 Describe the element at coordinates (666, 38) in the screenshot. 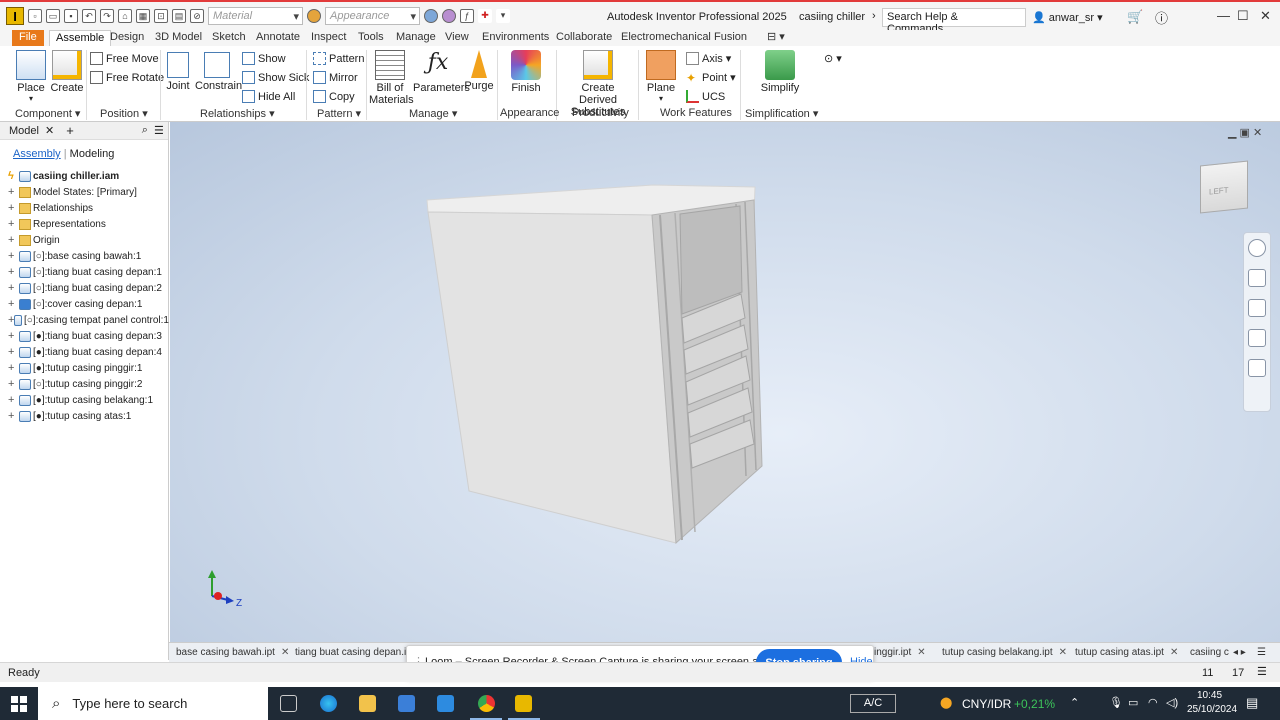

I see `tab-electromechanical: Electromechanical` at that location.